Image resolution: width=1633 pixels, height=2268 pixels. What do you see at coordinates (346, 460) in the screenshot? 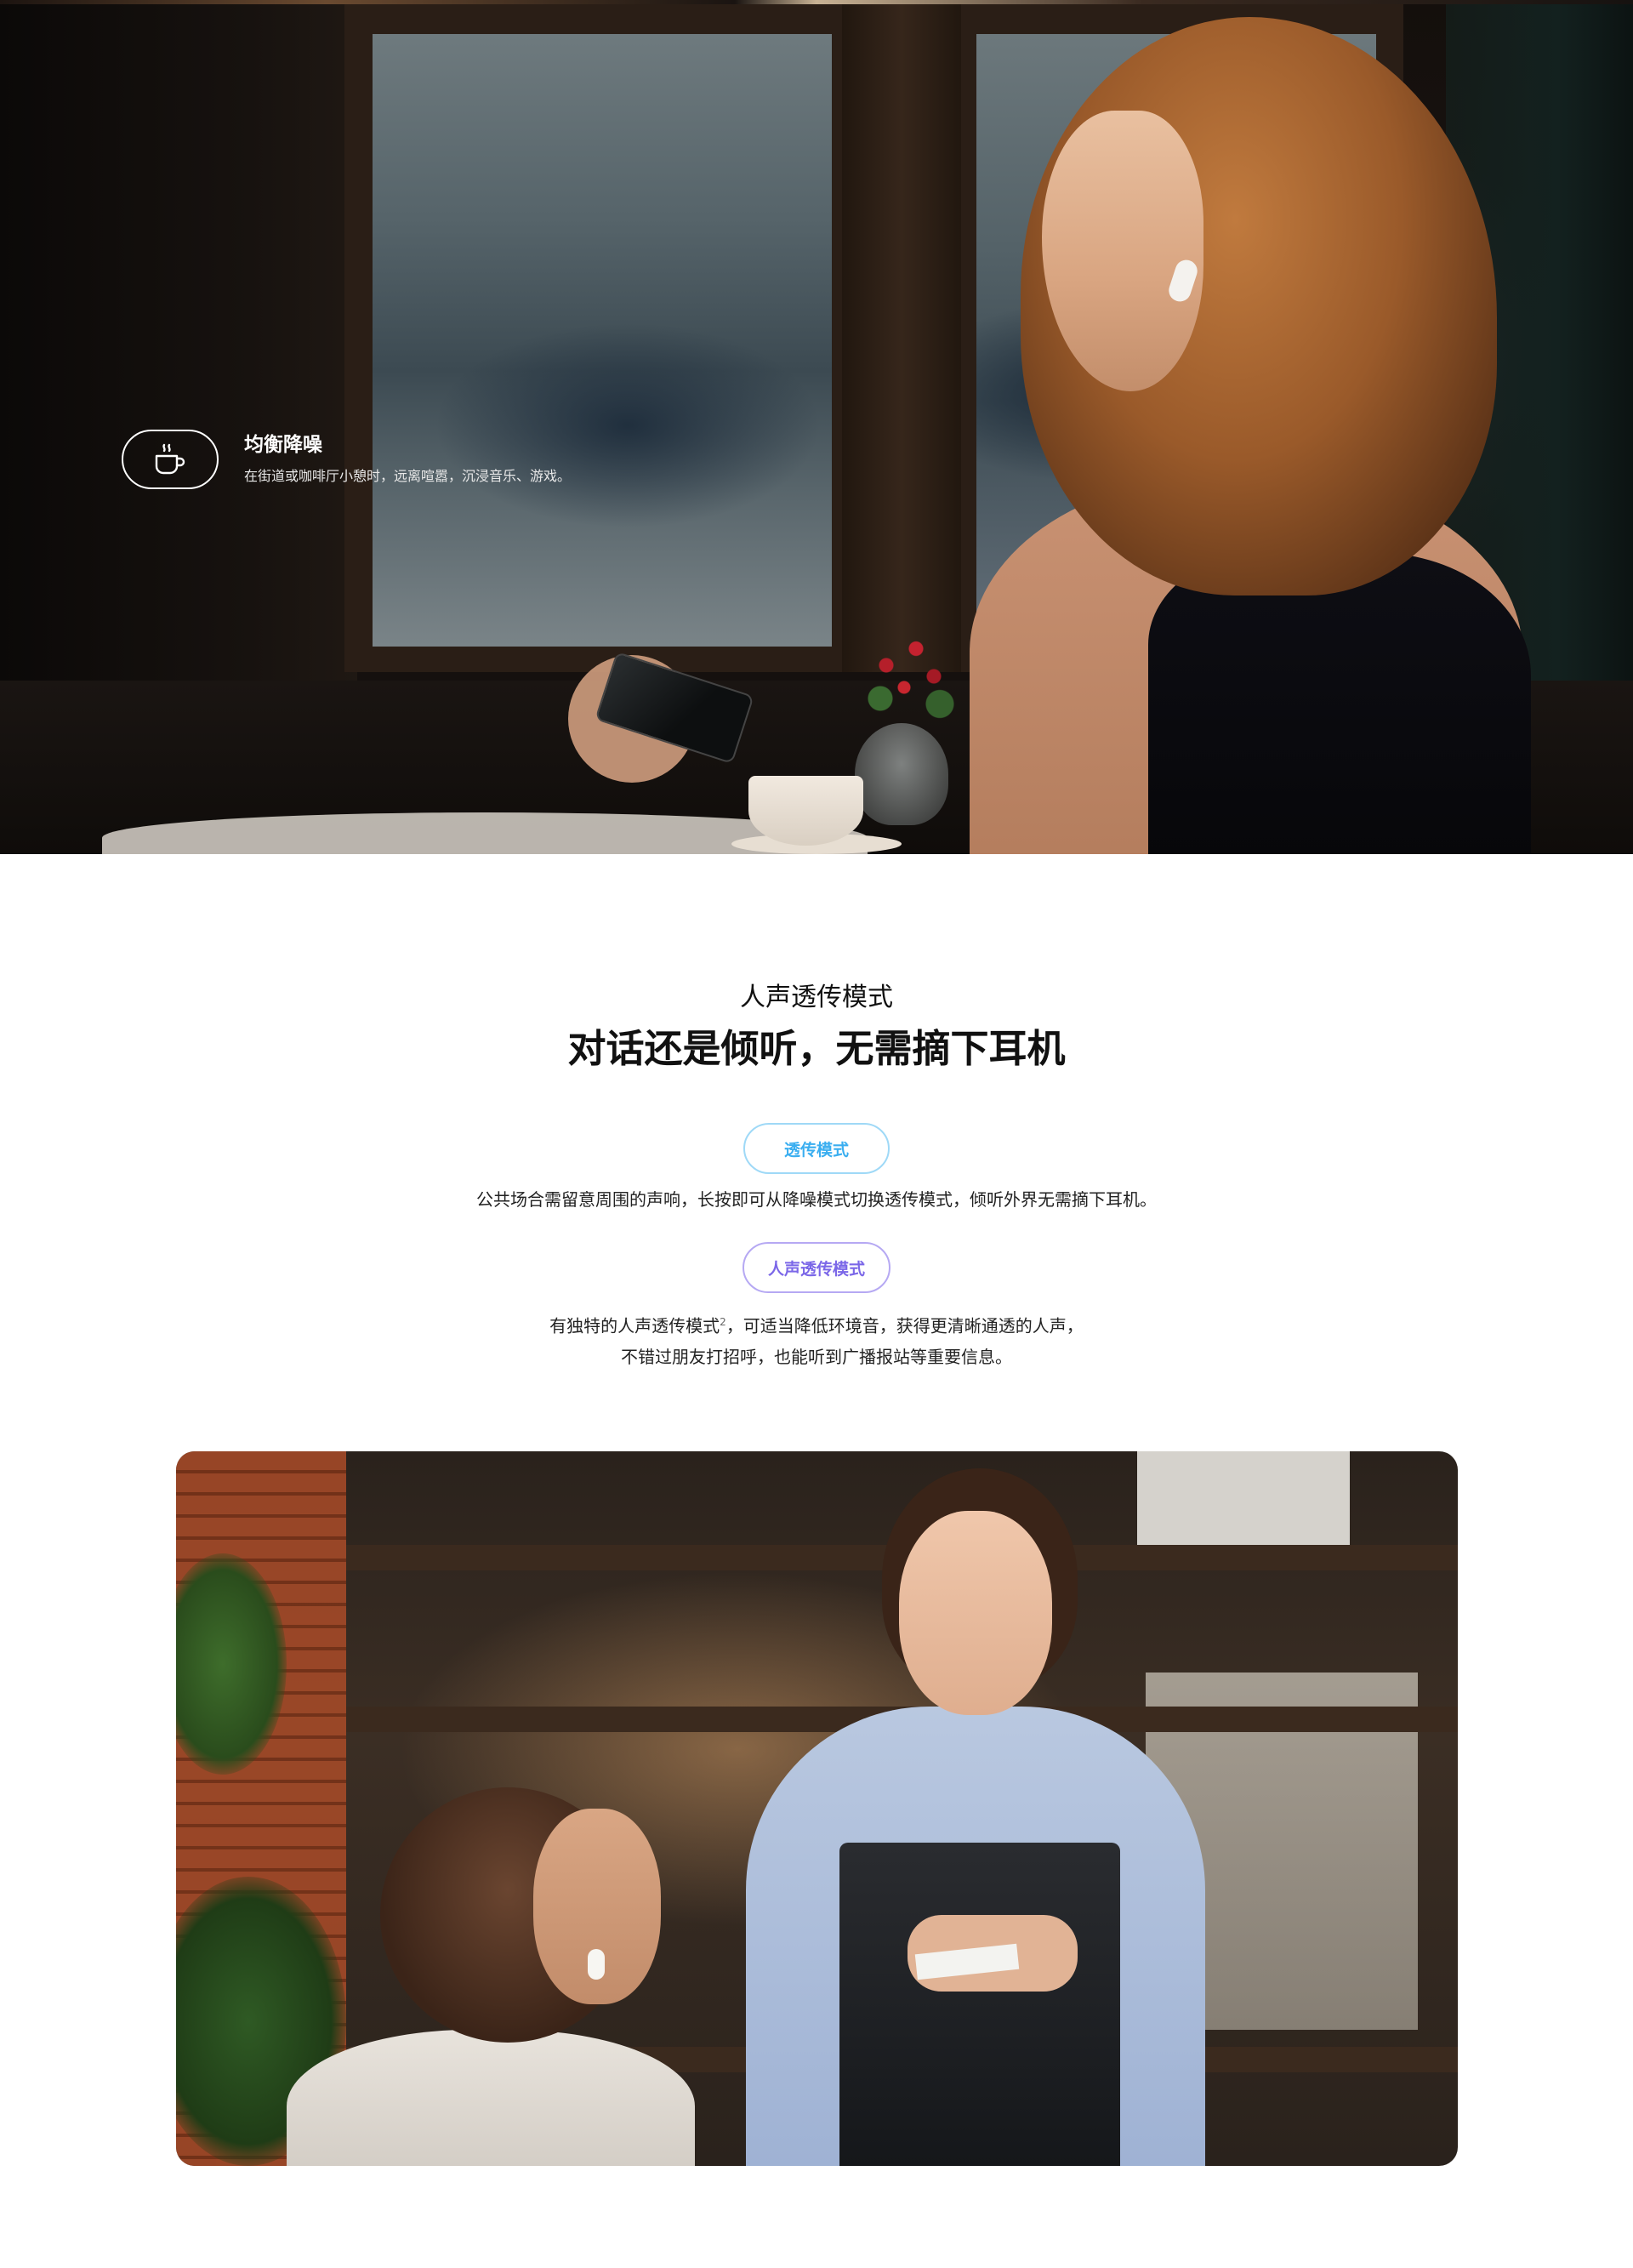
I see `hero-caption: 均衡降噪 在街道或咖啡厅小憩时，远离喧嚣，沉浸音乐、游戏。` at bounding box center [346, 460].